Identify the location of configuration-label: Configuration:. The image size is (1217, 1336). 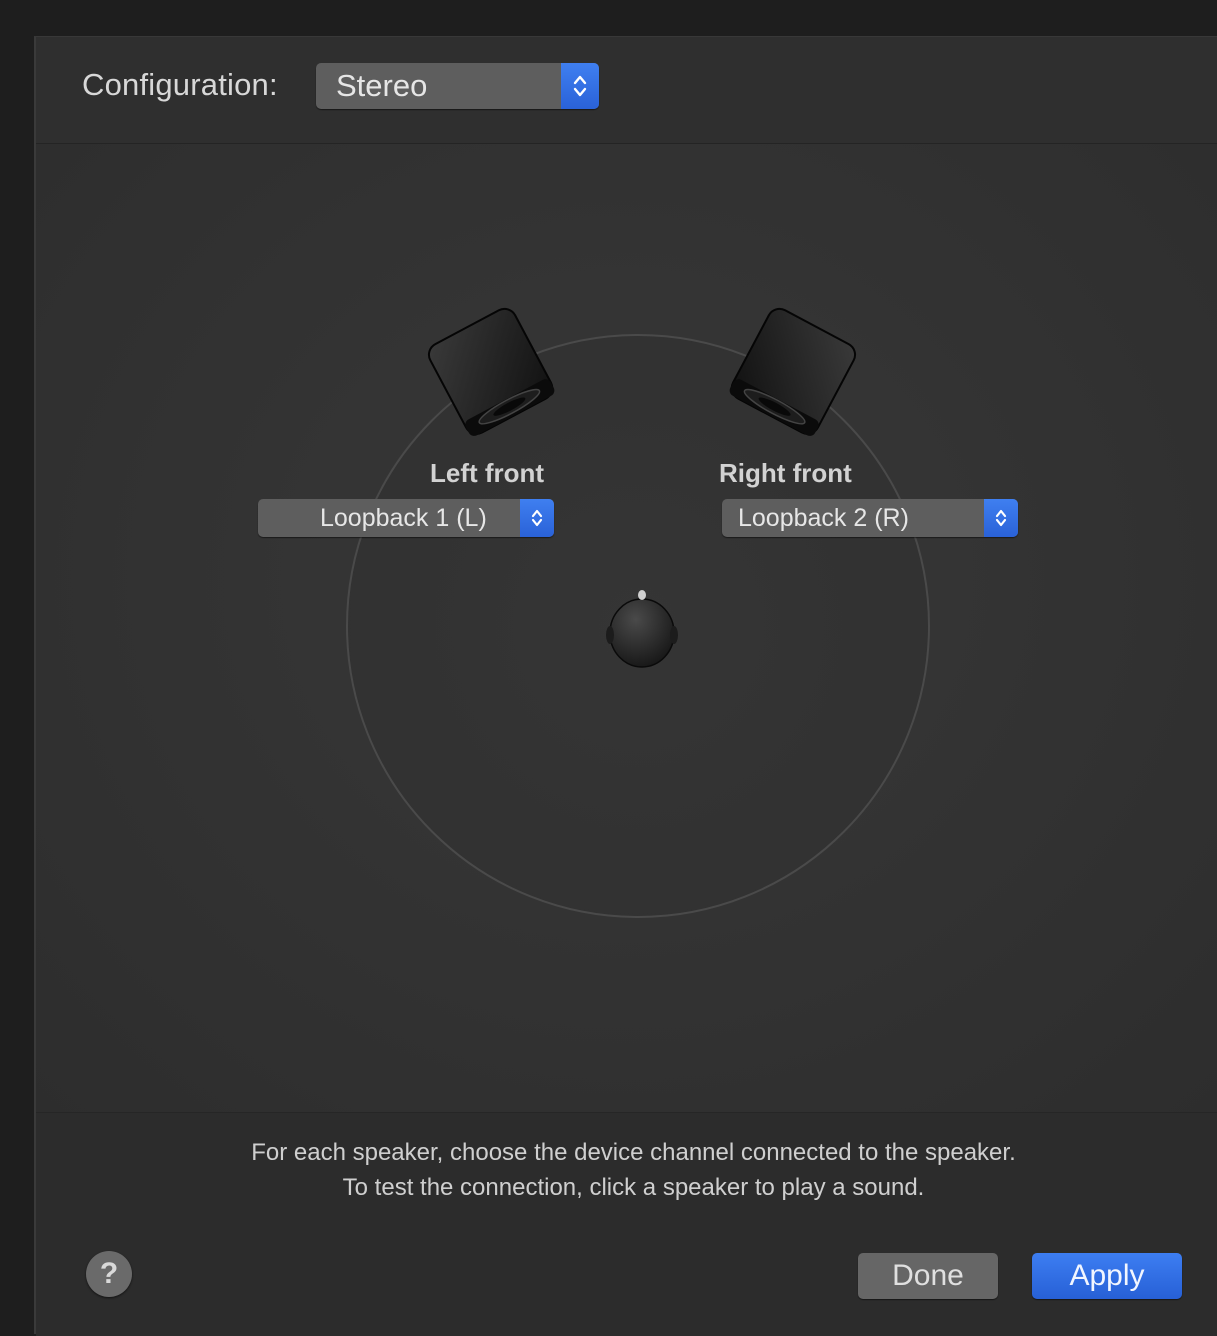
(180, 84).